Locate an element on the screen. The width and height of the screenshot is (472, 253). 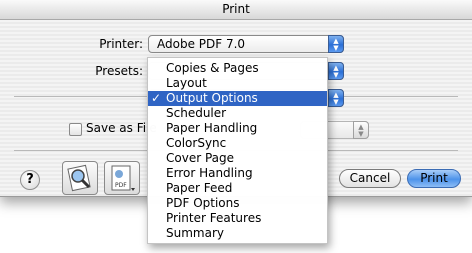
checkmark-icon: ✓ is located at coordinates (156, 98).